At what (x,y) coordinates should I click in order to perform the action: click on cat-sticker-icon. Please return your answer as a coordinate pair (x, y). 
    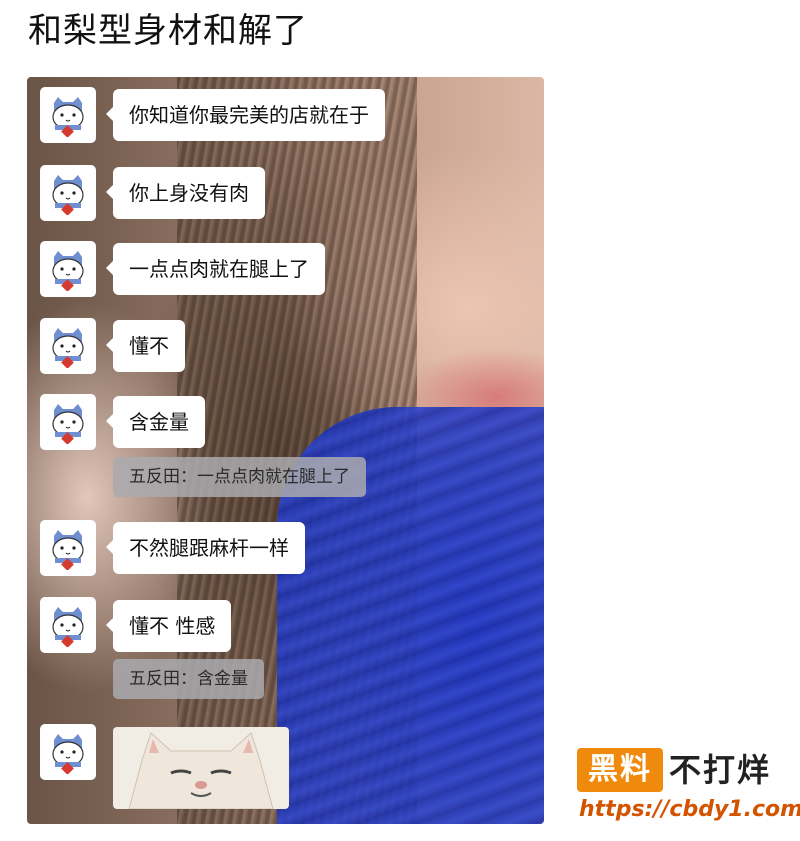
    Looking at the image, I should click on (201, 770).